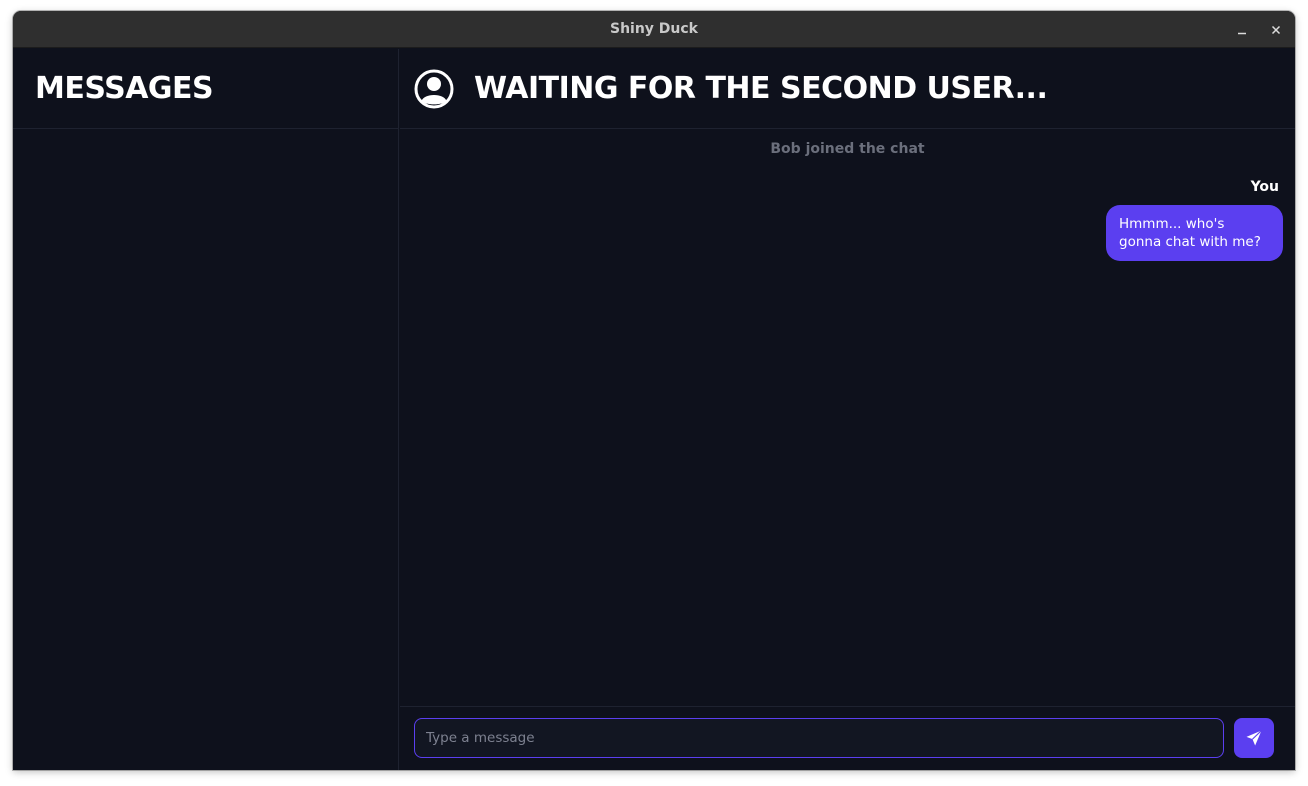 Image resolution: width=1308 pixels, height=786 pixels. I want to click on avatar, so click(434, 89).